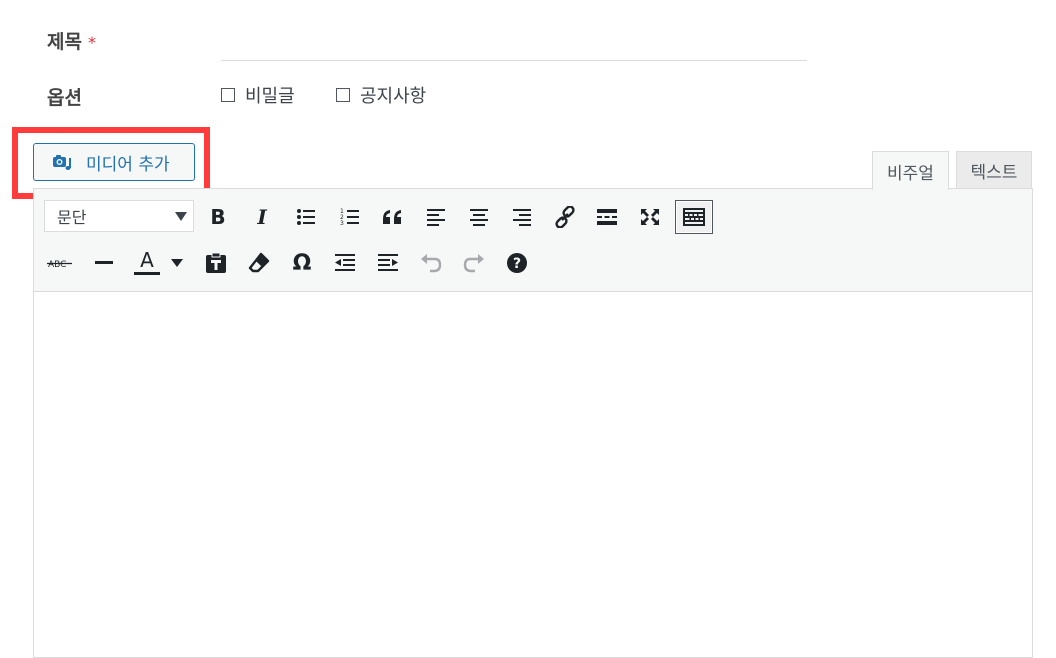  I want to click on outdent-button, so click(345, 263).